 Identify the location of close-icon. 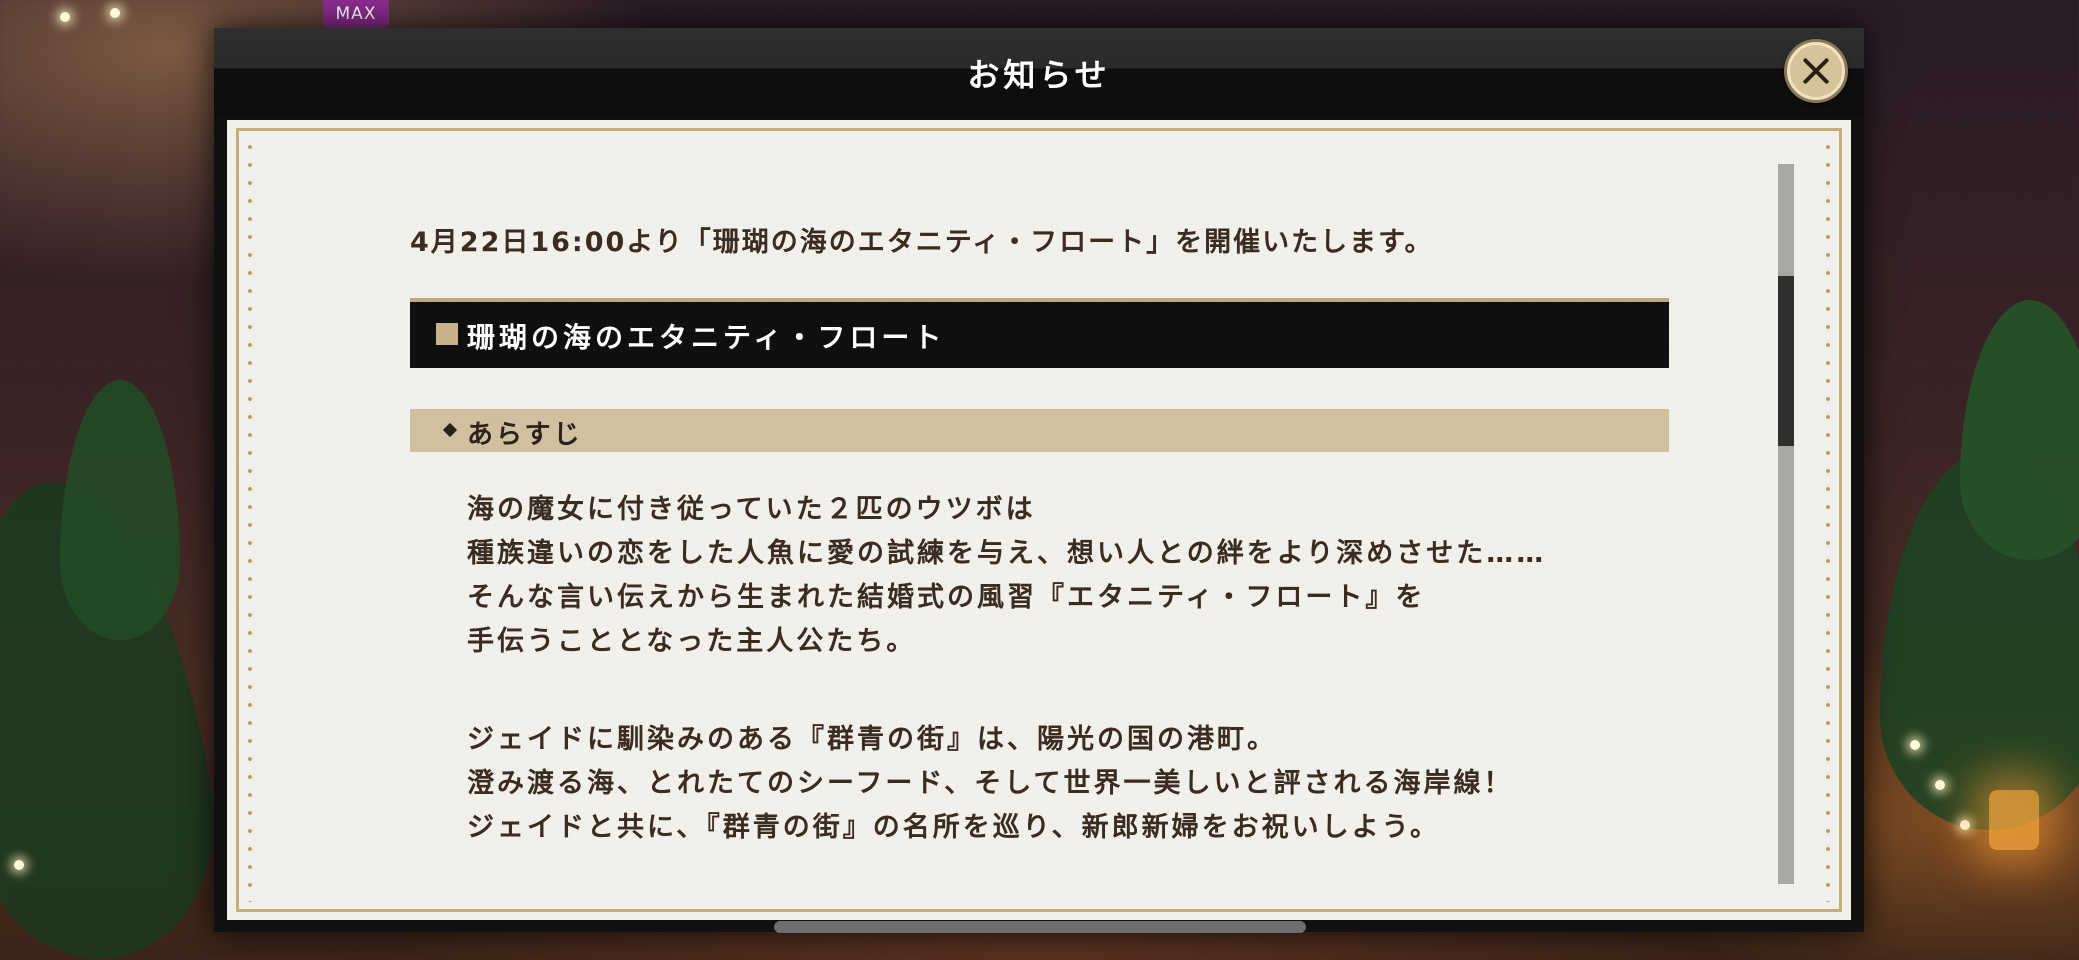
(1816, 71).